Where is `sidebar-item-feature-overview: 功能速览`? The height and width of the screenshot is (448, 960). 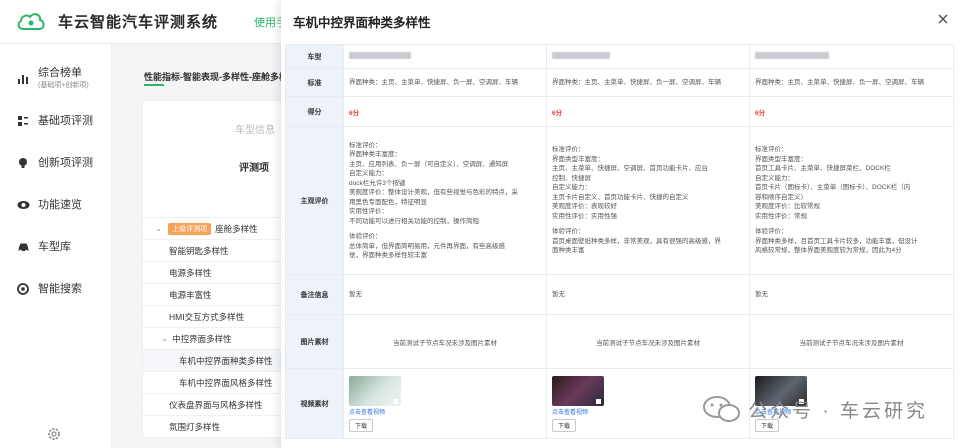 sidebar-item-feature-overview: 功能速览 is located at coordinates (55, 205).